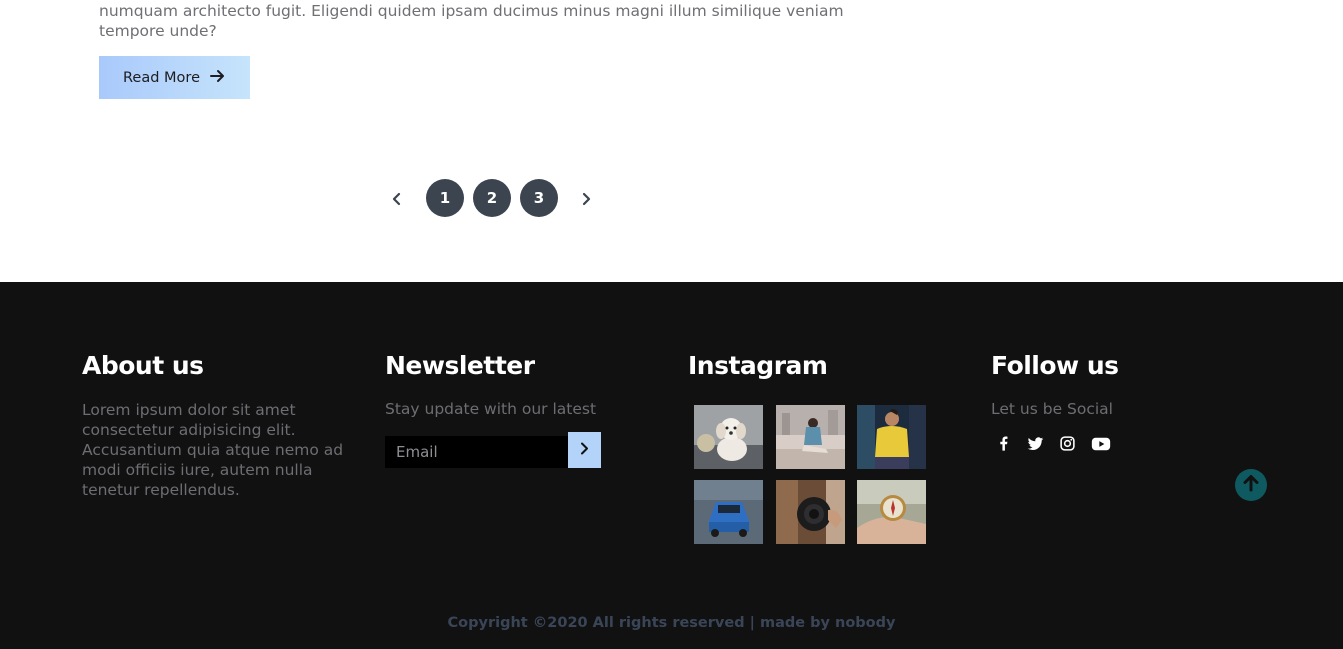 Image resolution: width=1343 pixels, height=649 pixels. I want to click on youtube-icon, so click(1101, 443).